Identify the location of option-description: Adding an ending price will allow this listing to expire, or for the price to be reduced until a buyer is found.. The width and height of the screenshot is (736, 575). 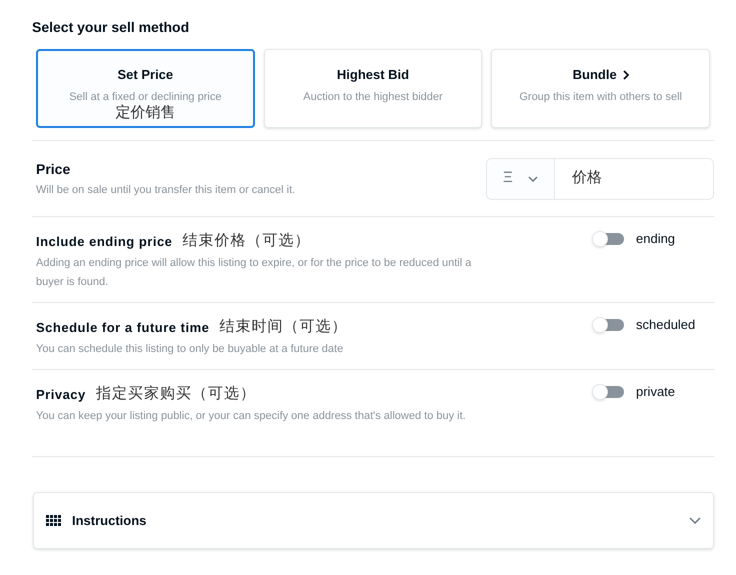
(254, 273).